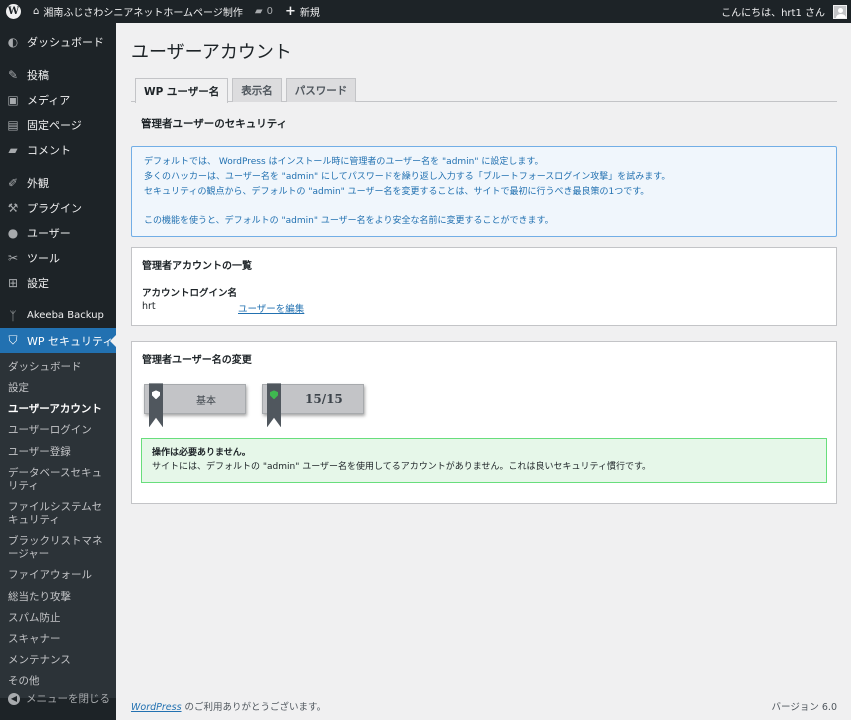 This screenshot has height=720, width=851. What do you see at coordinates (13, 282) in the screenshot?
I see `settings-icon: ⊞` at bounding box center [13, 282].